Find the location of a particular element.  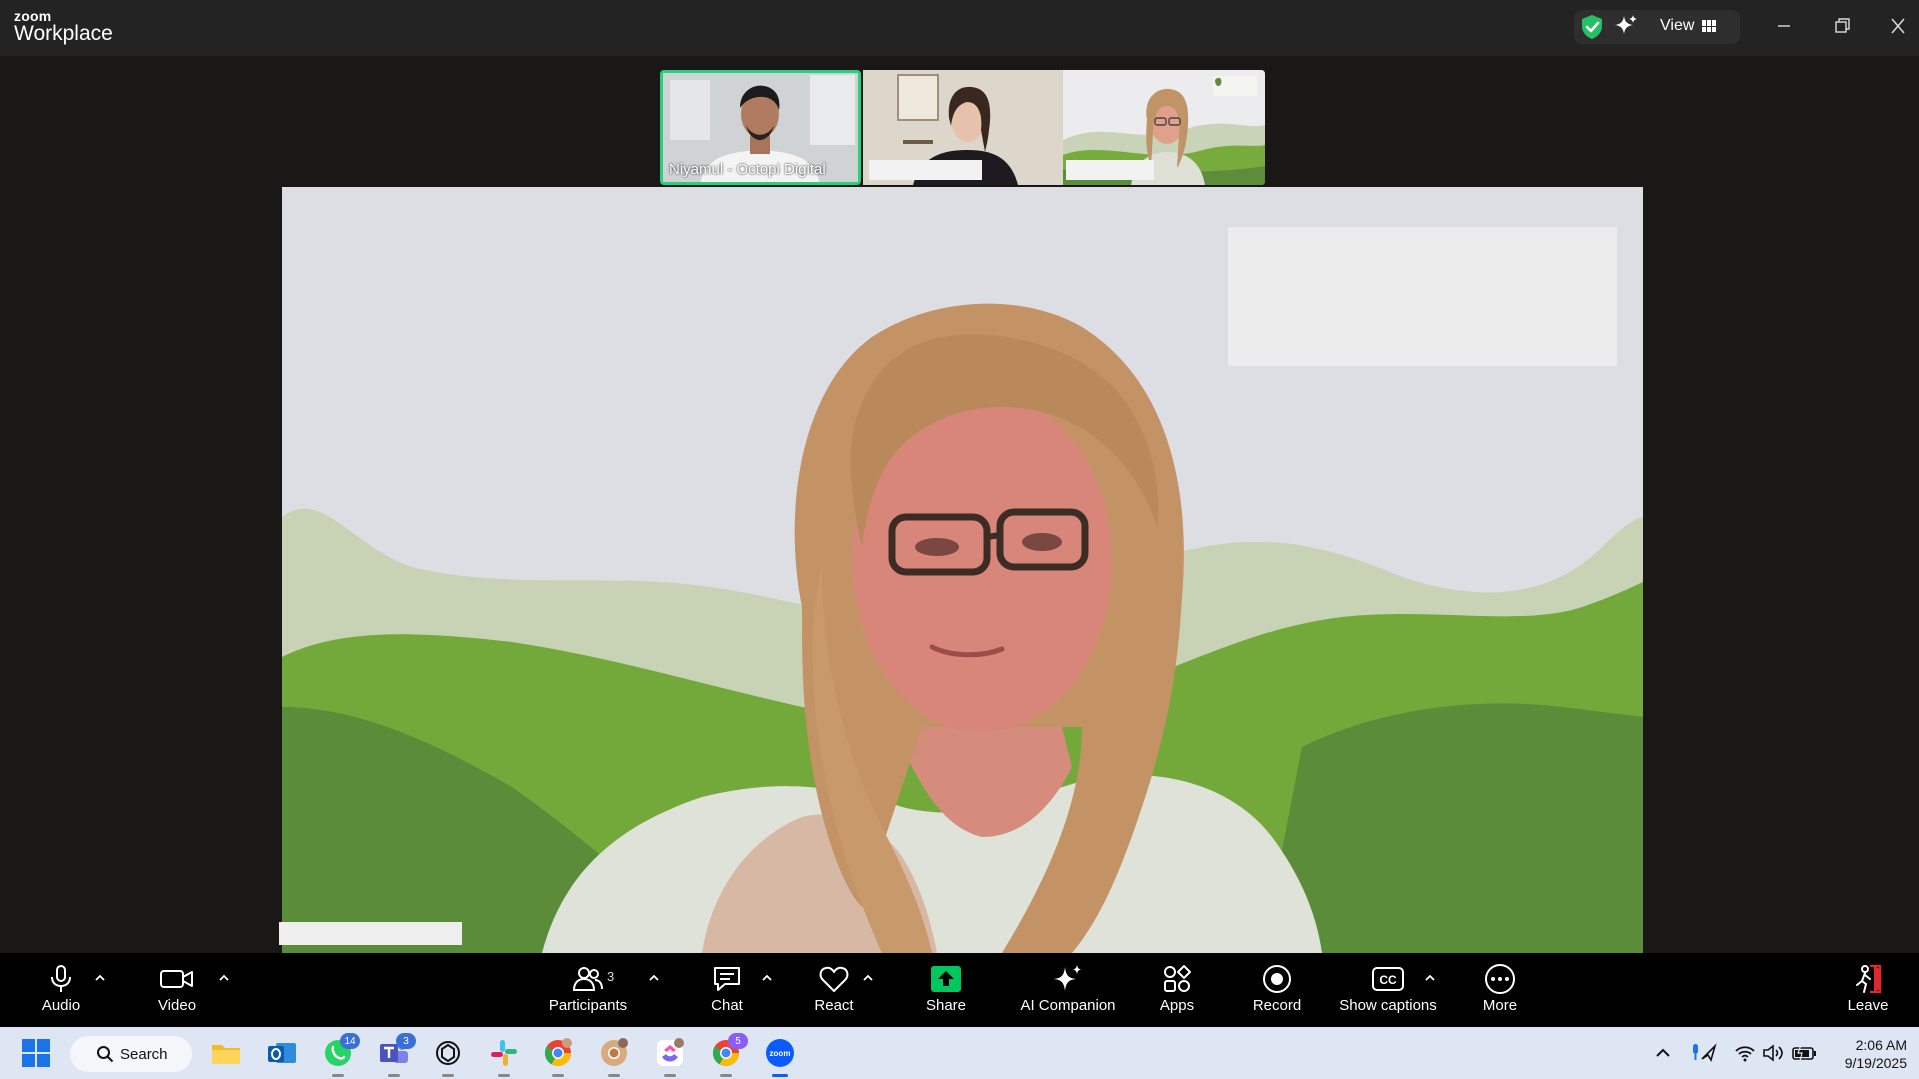

share-screen-icon is located at coordinates (946, 979).